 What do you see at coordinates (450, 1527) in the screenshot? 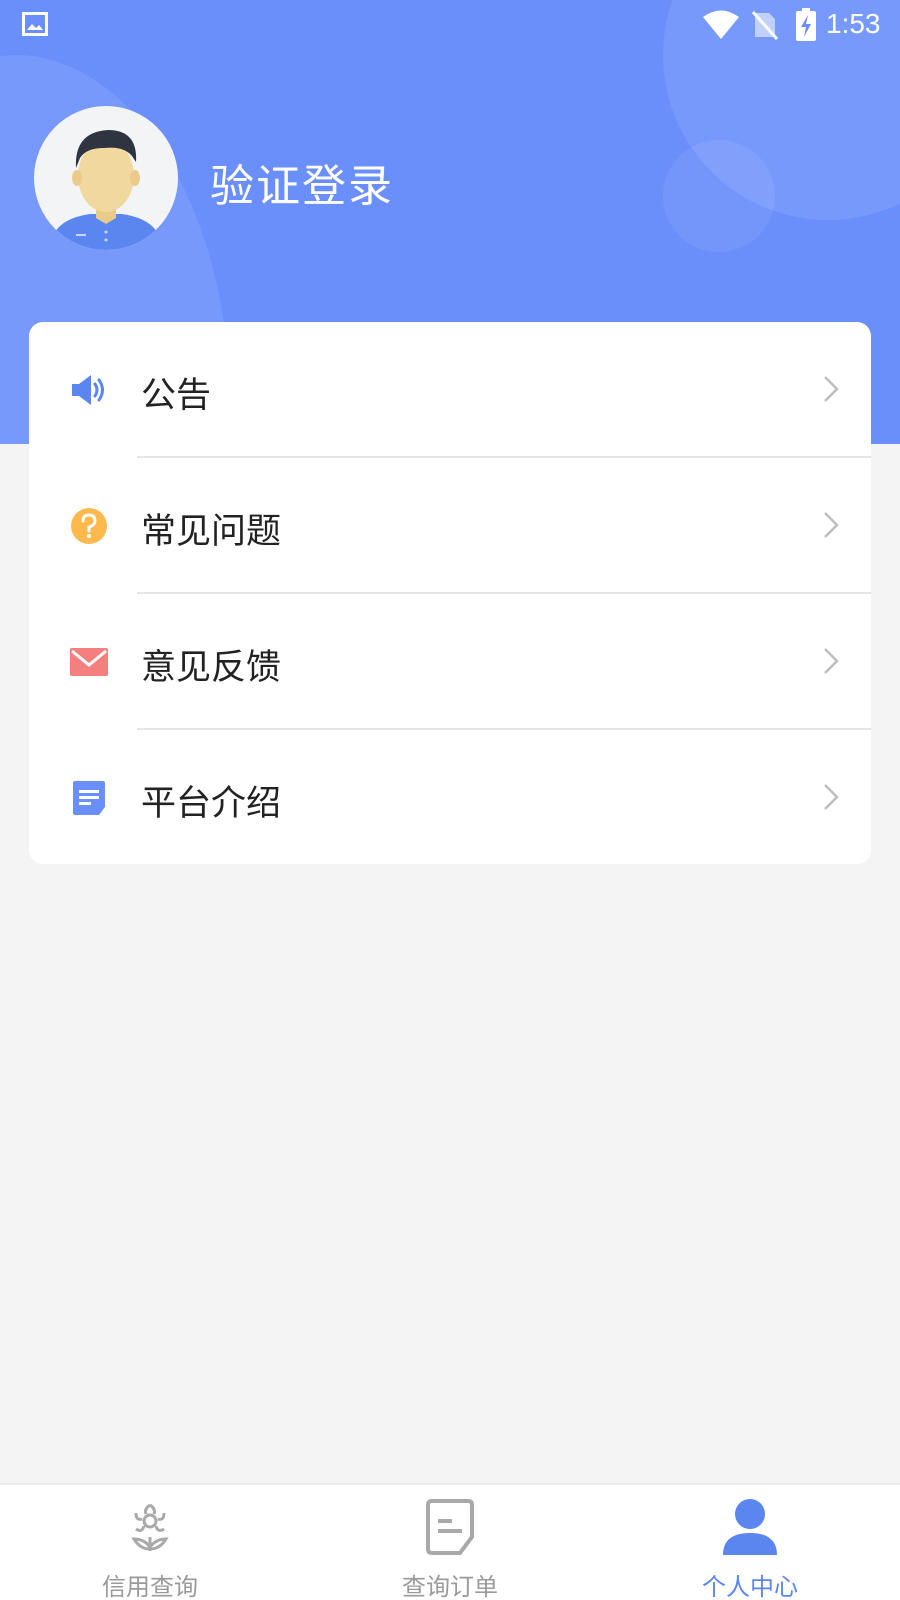
I see `order-icon` at bounding box center [450, 1527].